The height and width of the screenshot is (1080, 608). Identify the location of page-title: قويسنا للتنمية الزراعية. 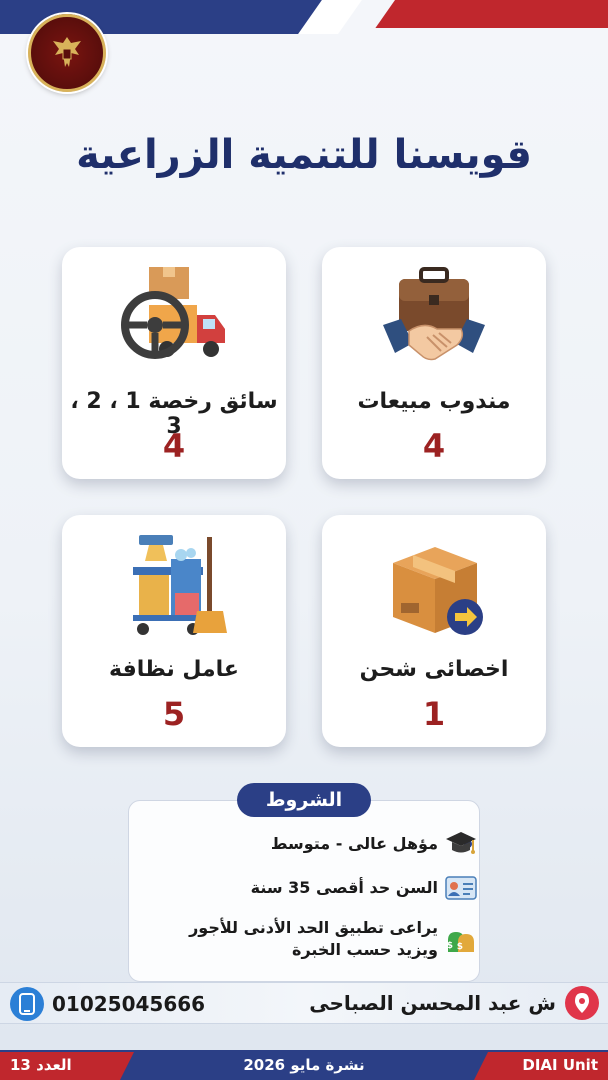
(304, 155).